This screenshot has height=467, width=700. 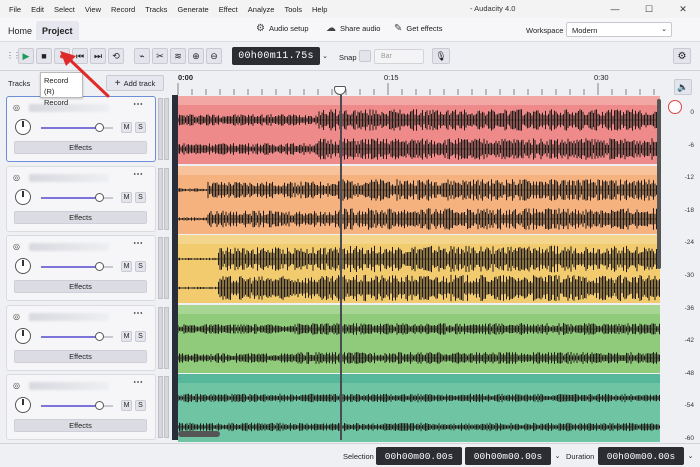 What do you see at coordinates (160, 338) in the screenshot?
I see `track-vu-meter` at bounding box center [160, 338].